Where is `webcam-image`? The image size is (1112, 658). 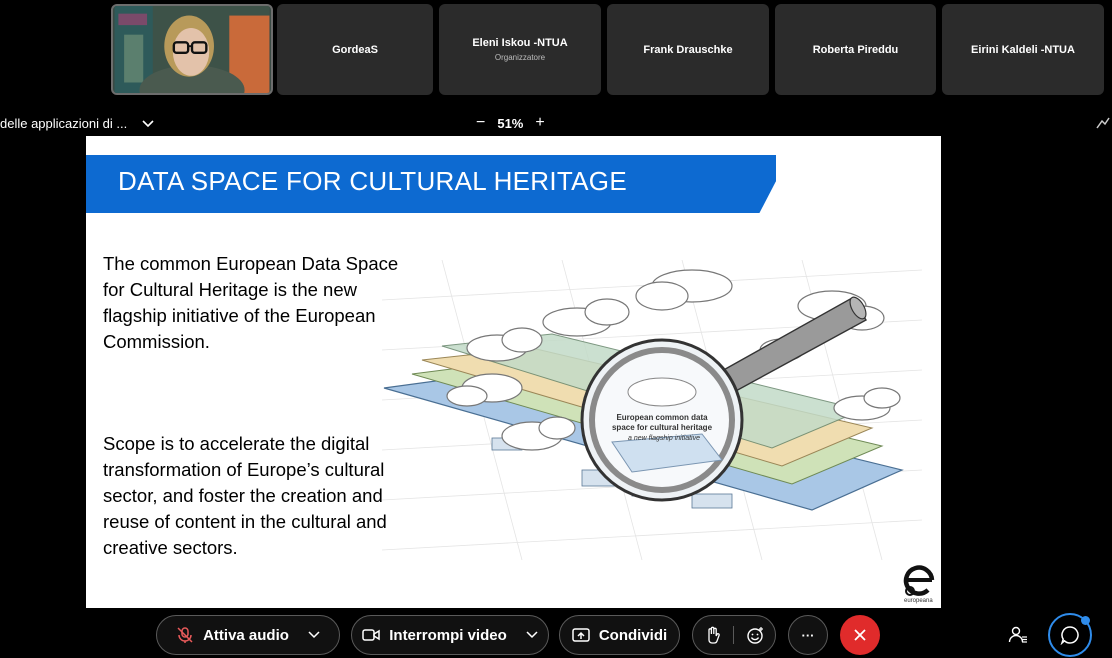
webcam-image is located at coordinates (192, 49).